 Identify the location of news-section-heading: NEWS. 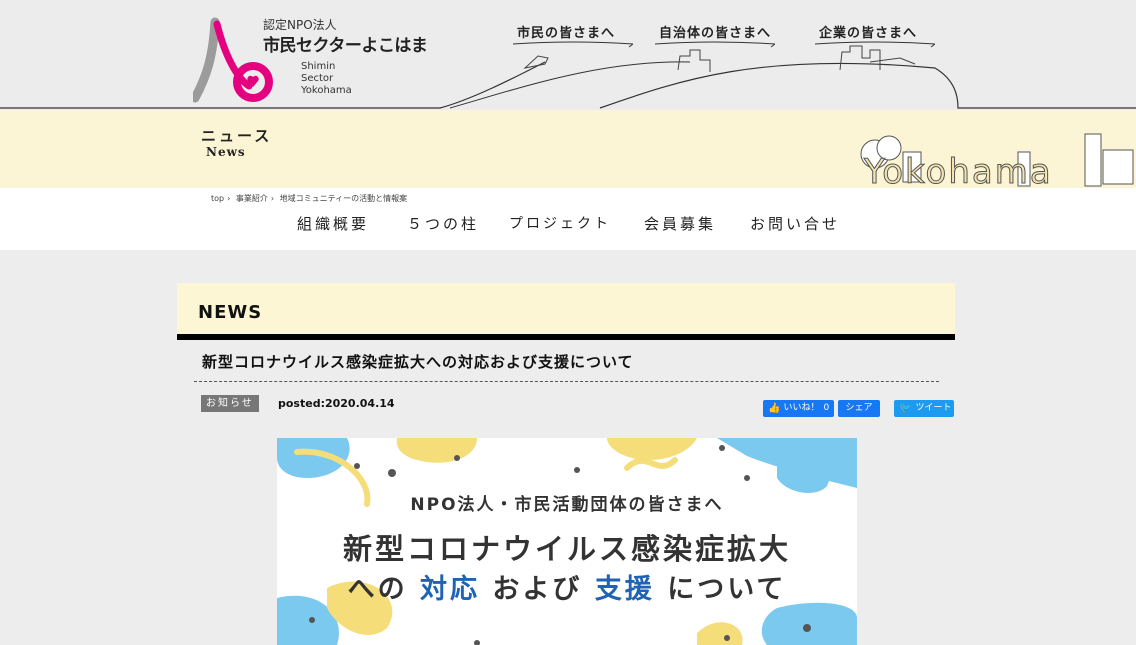
(230, 312).